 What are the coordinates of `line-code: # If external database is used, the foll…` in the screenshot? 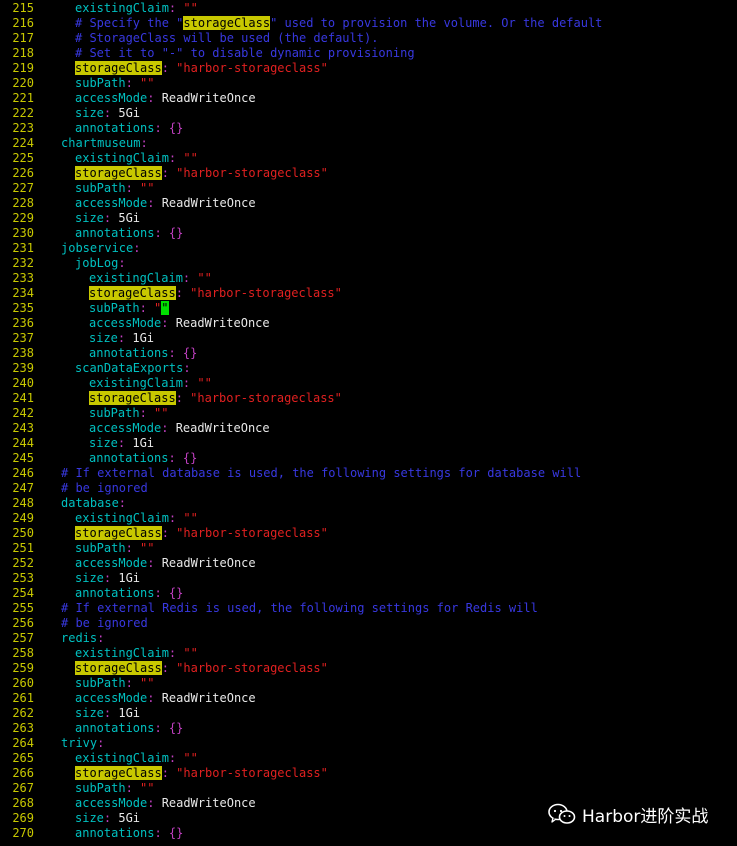 It's located at (321, 473).